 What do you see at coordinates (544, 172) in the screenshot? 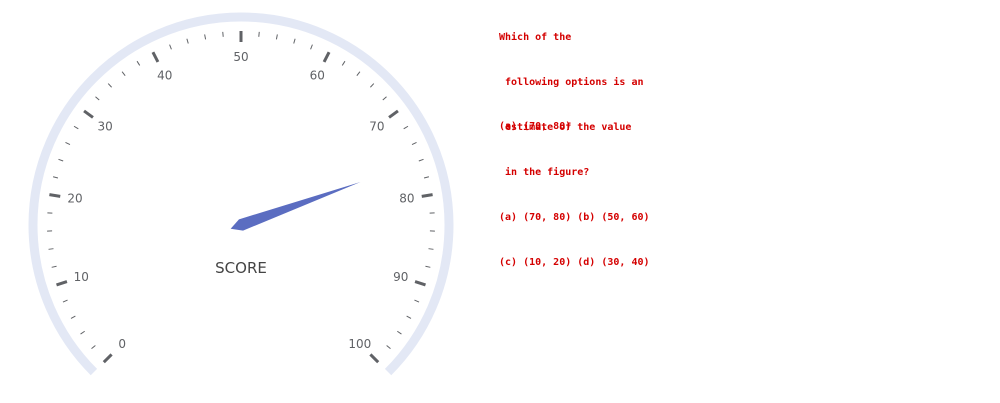
I see `question-line: in the figure?` at bounding box center [544, 172].